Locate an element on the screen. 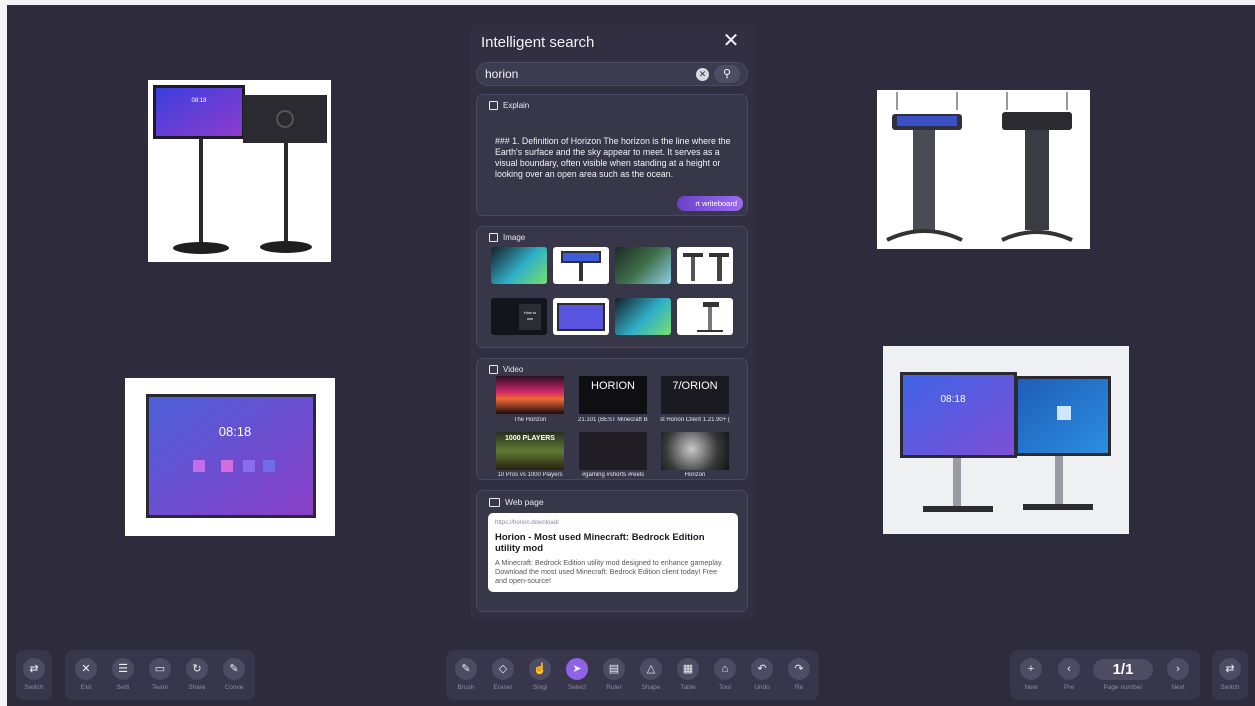 Image resolution: width=1255 pixels, height=706 pixels. insert-writeboard-button: rt writeboard is located at coordinates (710, 203).